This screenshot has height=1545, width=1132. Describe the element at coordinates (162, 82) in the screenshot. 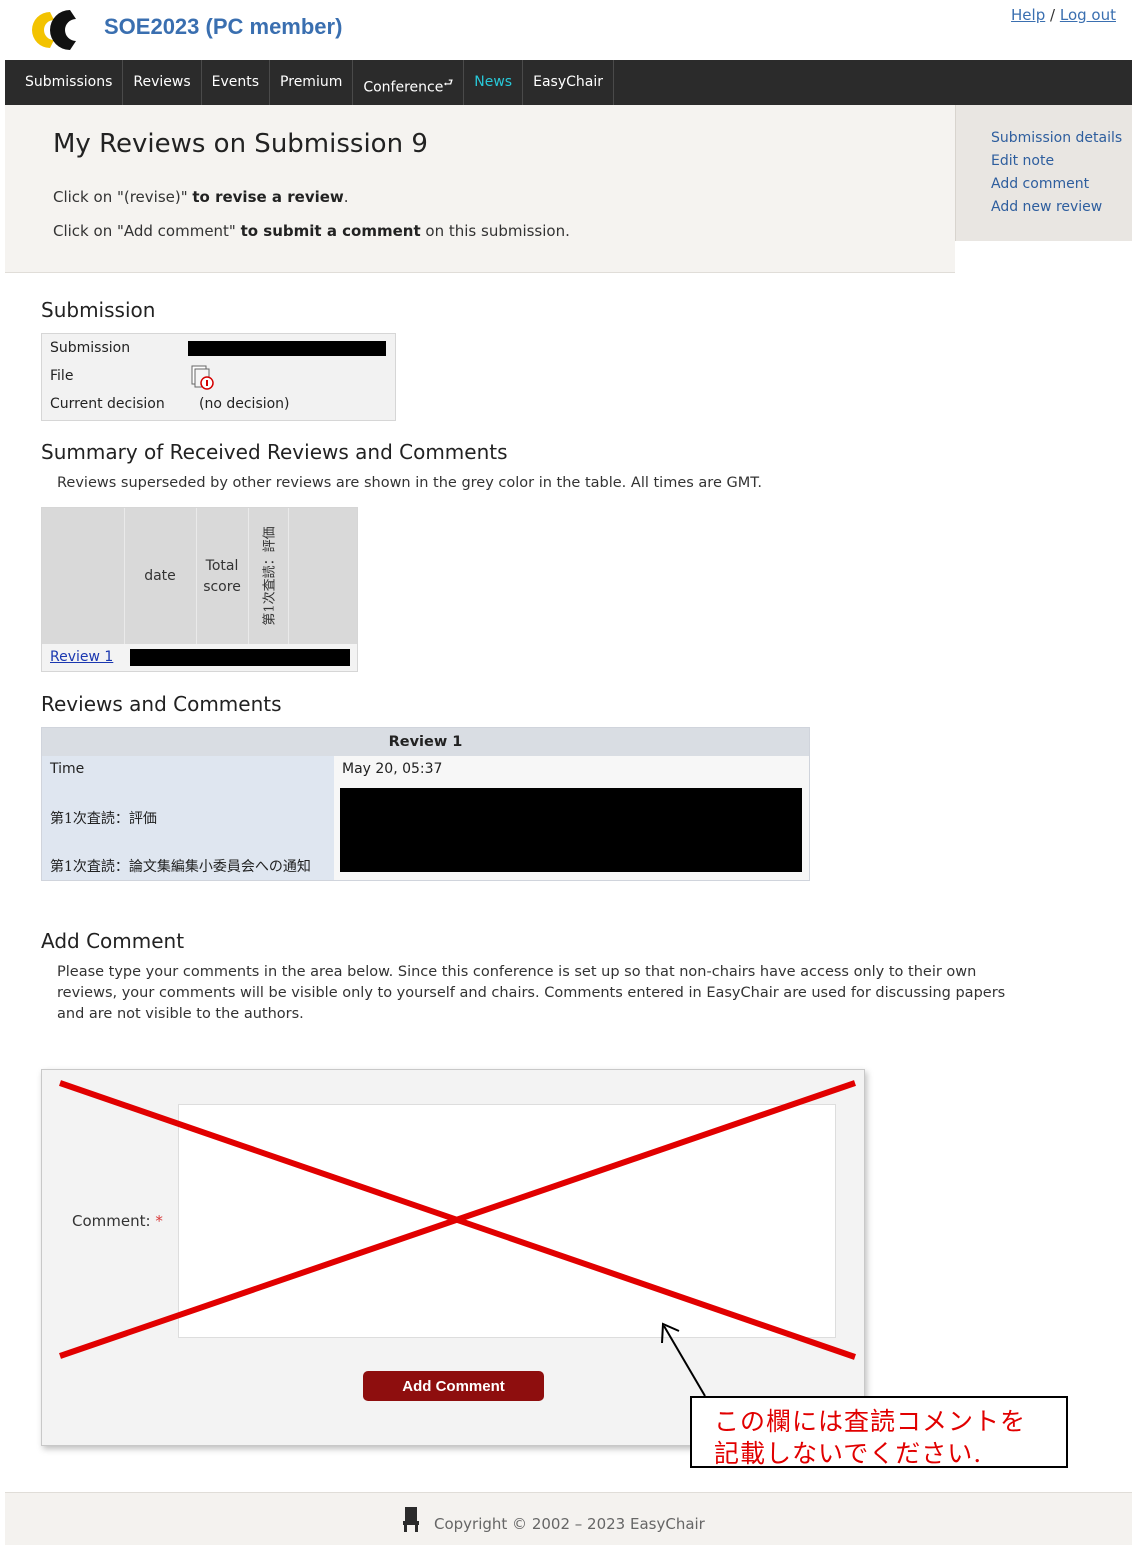

I see `nav-reviews: Reviews` at that location.